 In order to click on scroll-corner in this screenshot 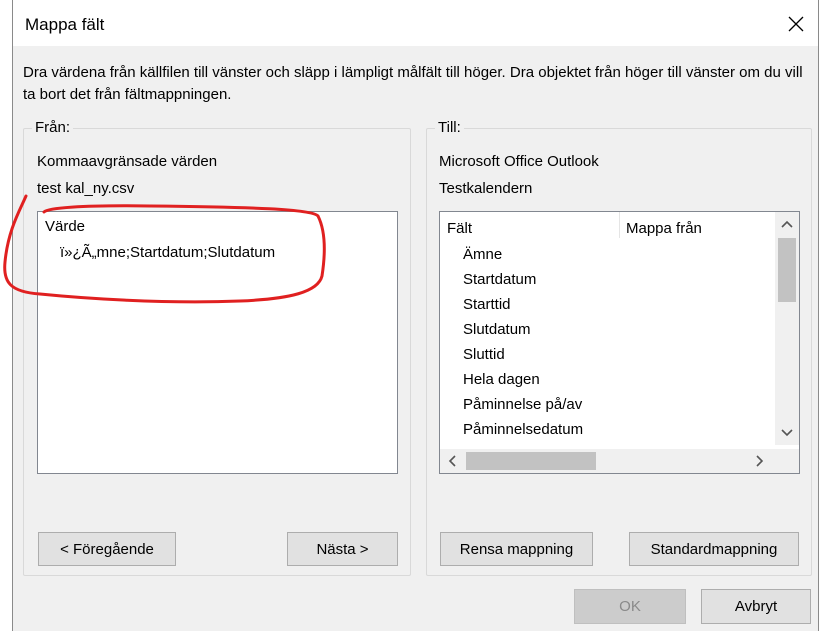, I will do `click(787, 461)`.